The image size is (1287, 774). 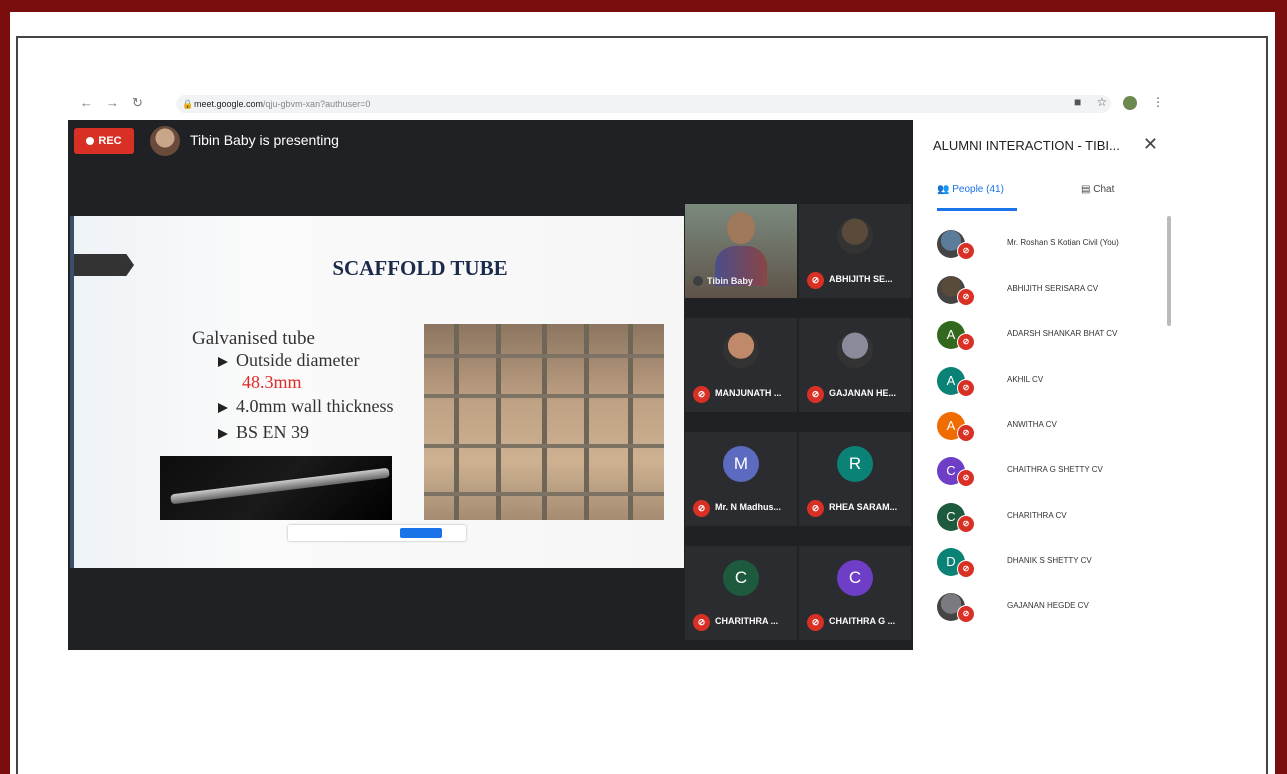 I want to click on reload-icon: ↻, so click(x=137, y=103).